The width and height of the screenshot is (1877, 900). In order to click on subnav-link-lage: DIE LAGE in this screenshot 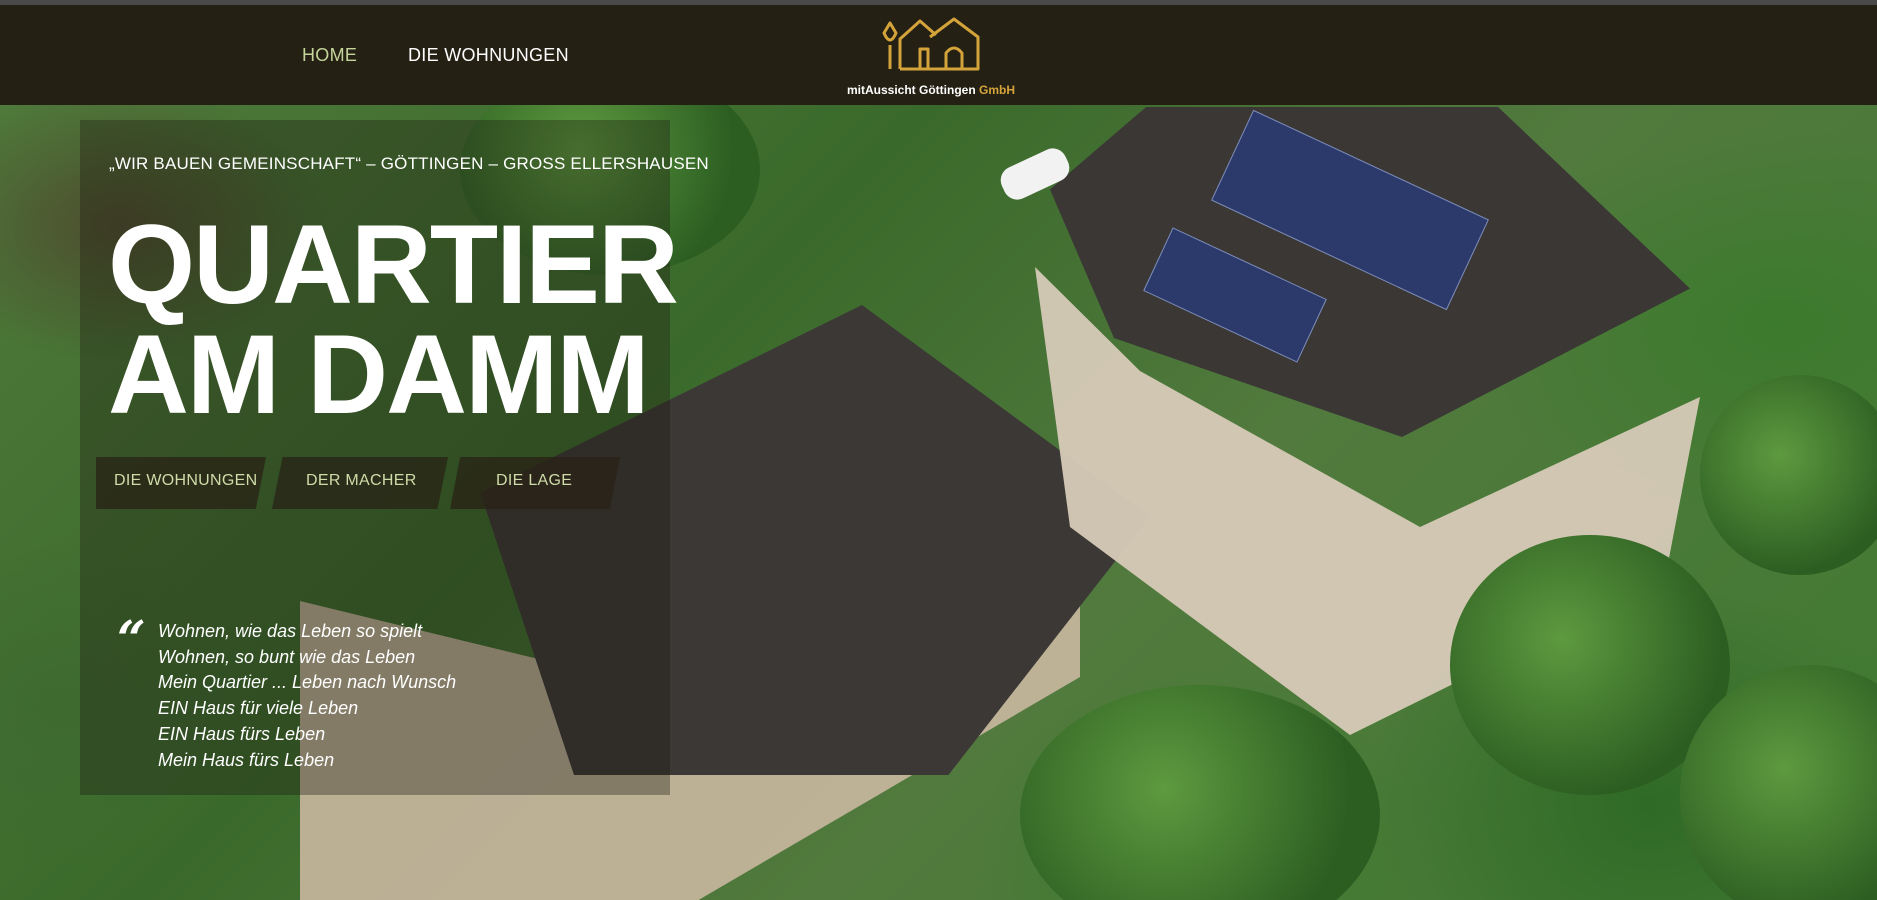, I will do `click(558, 473)`.